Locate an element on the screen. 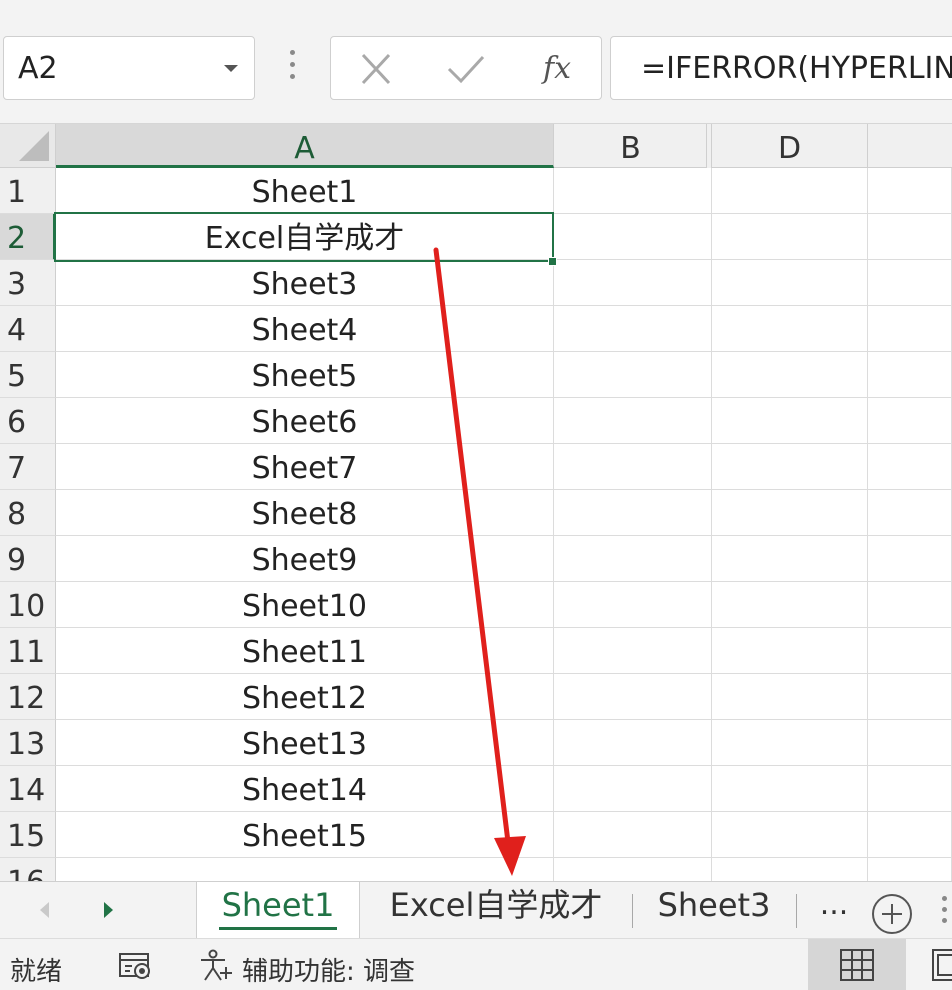  cell-d1 is located at coordinates (790, 191).